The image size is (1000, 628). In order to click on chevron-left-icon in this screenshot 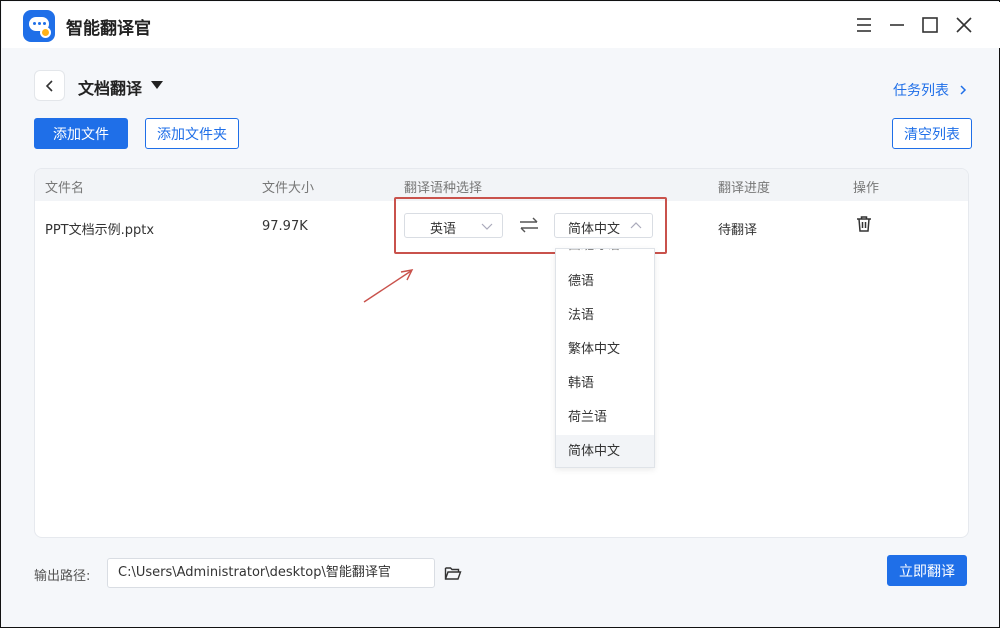, I will do `click(49, 85)`.